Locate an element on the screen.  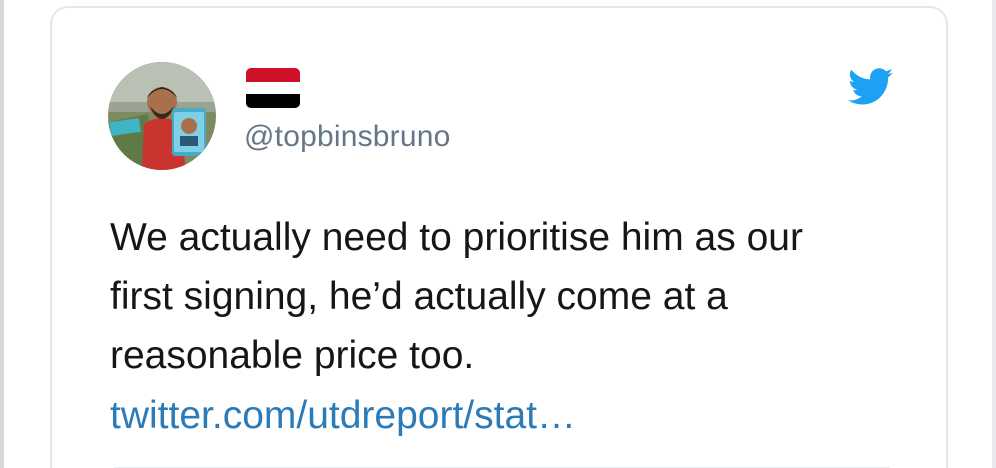
user-handle: @topbinsbruno is located at coordinates (347, 137).